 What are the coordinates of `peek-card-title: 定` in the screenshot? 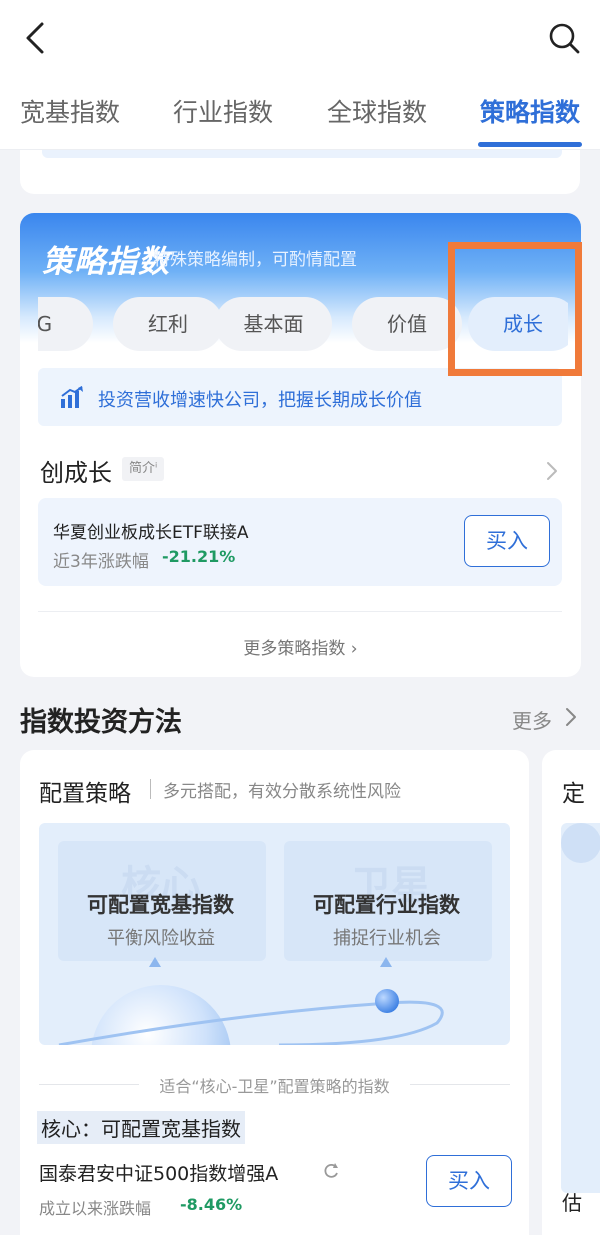 It's located at (573, 794).